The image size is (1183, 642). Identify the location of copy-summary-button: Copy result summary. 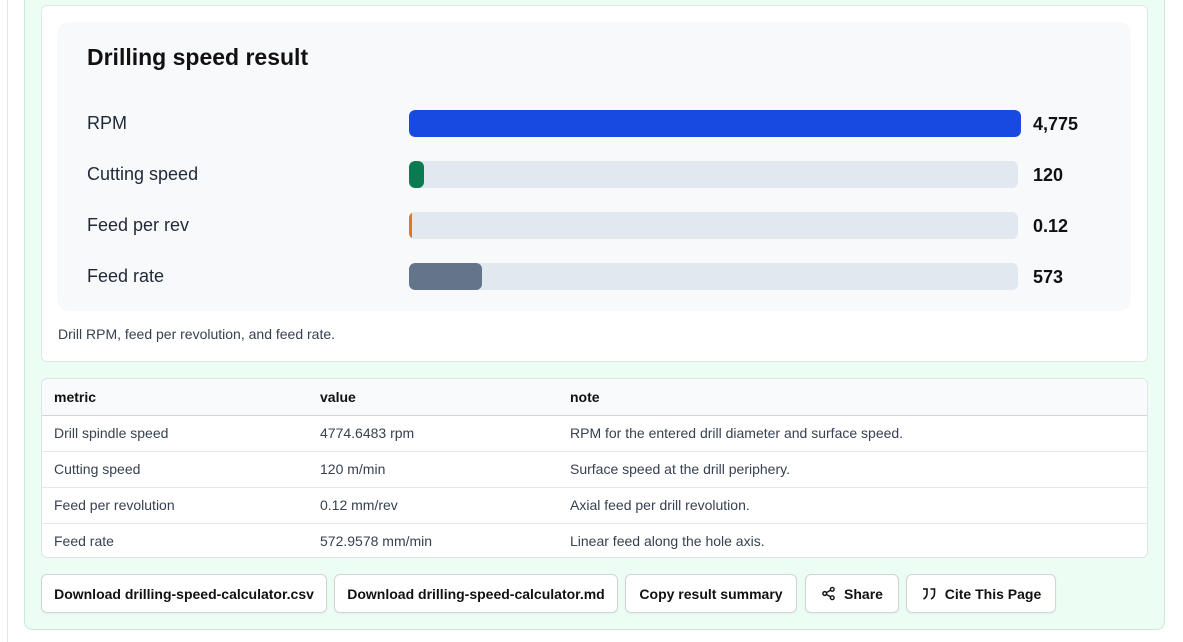
(711, 593).